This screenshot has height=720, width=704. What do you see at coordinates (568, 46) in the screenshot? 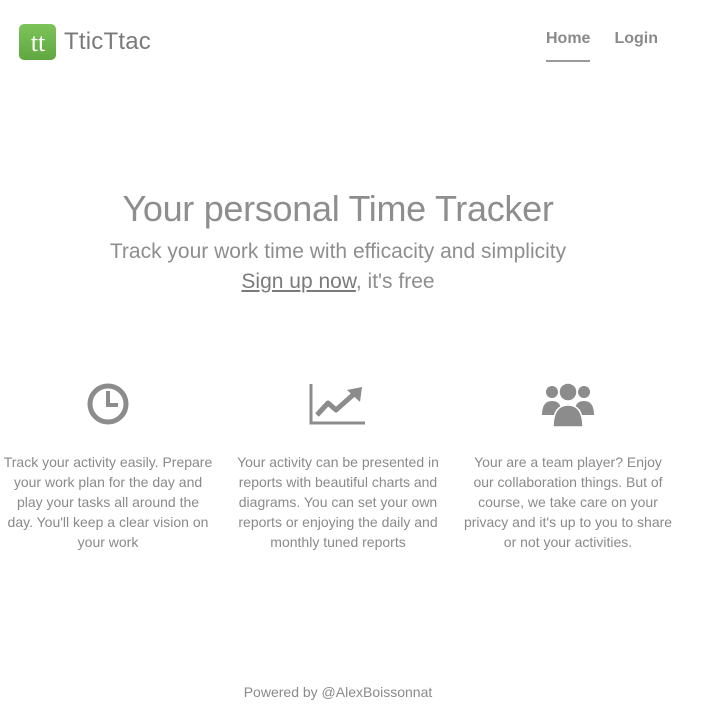
I see `nav-home-link: Home` at bounding box center [568, 46].